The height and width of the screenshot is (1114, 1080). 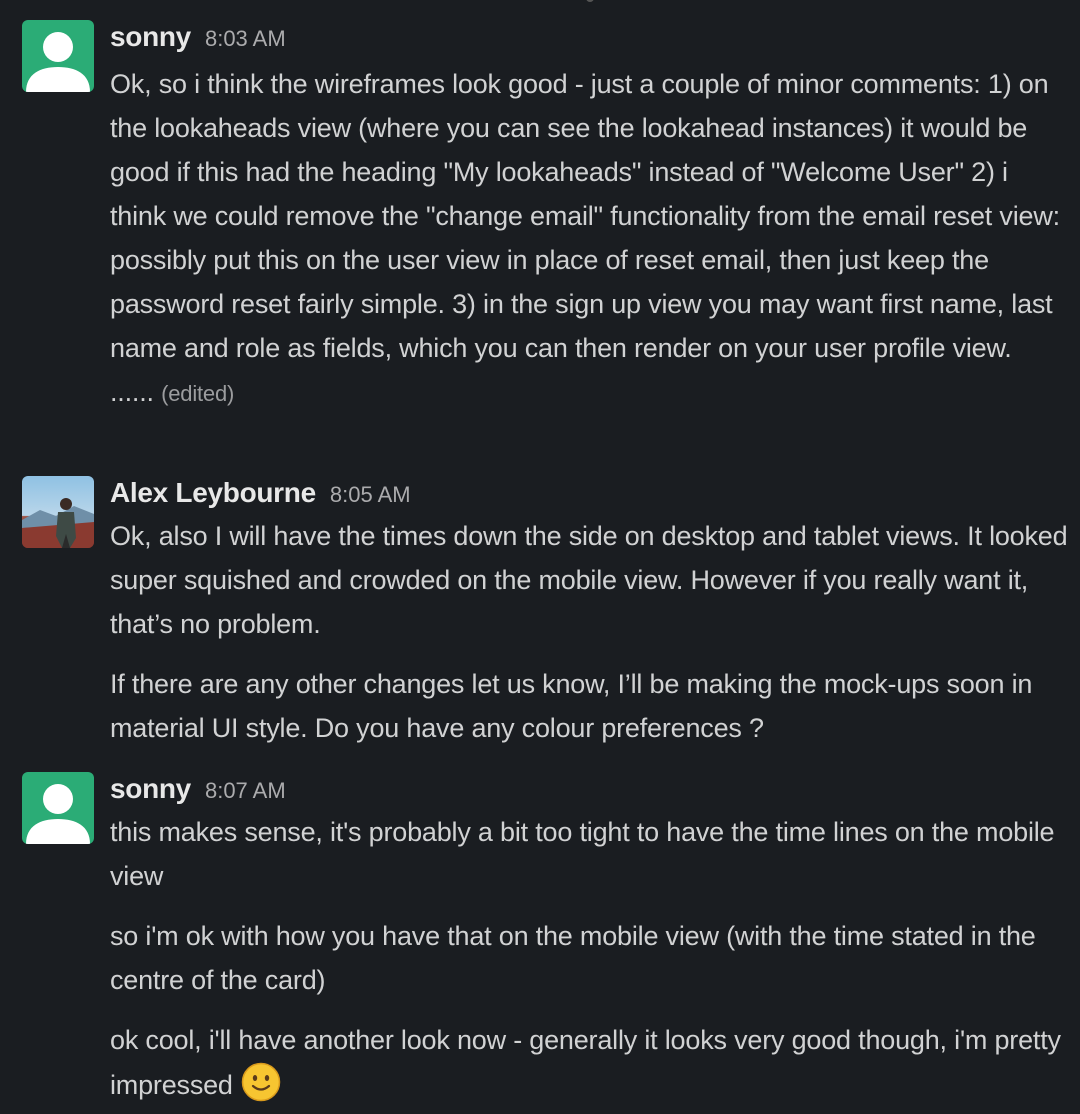 I want to click on message-author: Alex Leybourne, so click(x=213, y=492).